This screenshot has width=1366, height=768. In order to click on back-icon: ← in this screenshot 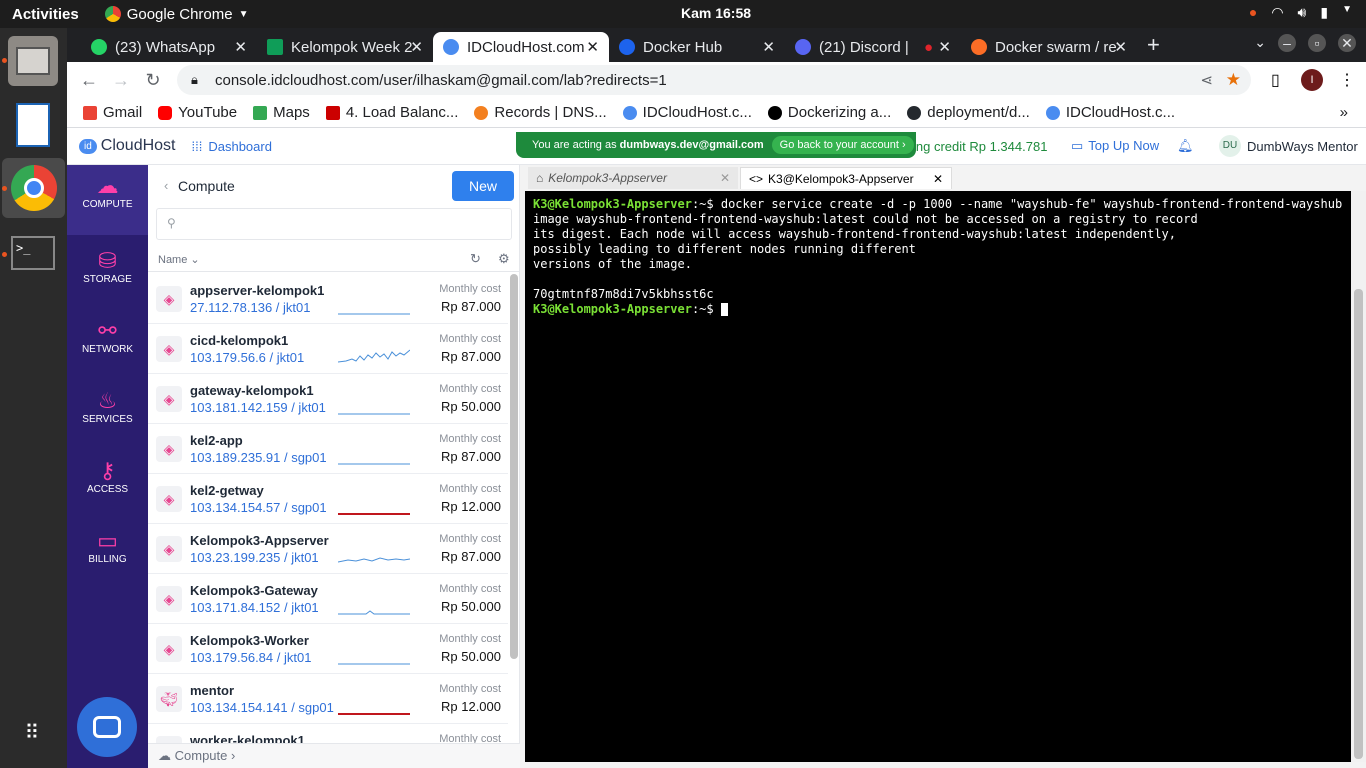, I will do `click(89, 80)`.